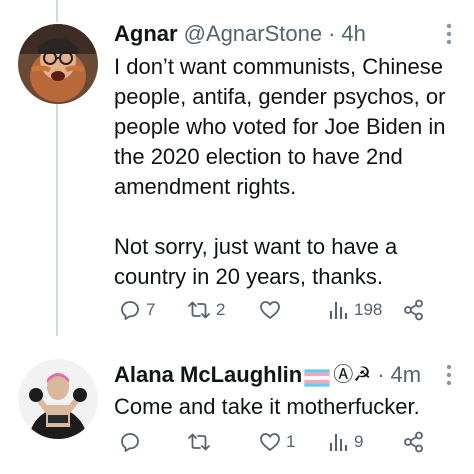 This screenshot has width=474, height=474. Describe the element at coordinates (151, 309) in the screenshot. I see `reply-count: 7` at that location.